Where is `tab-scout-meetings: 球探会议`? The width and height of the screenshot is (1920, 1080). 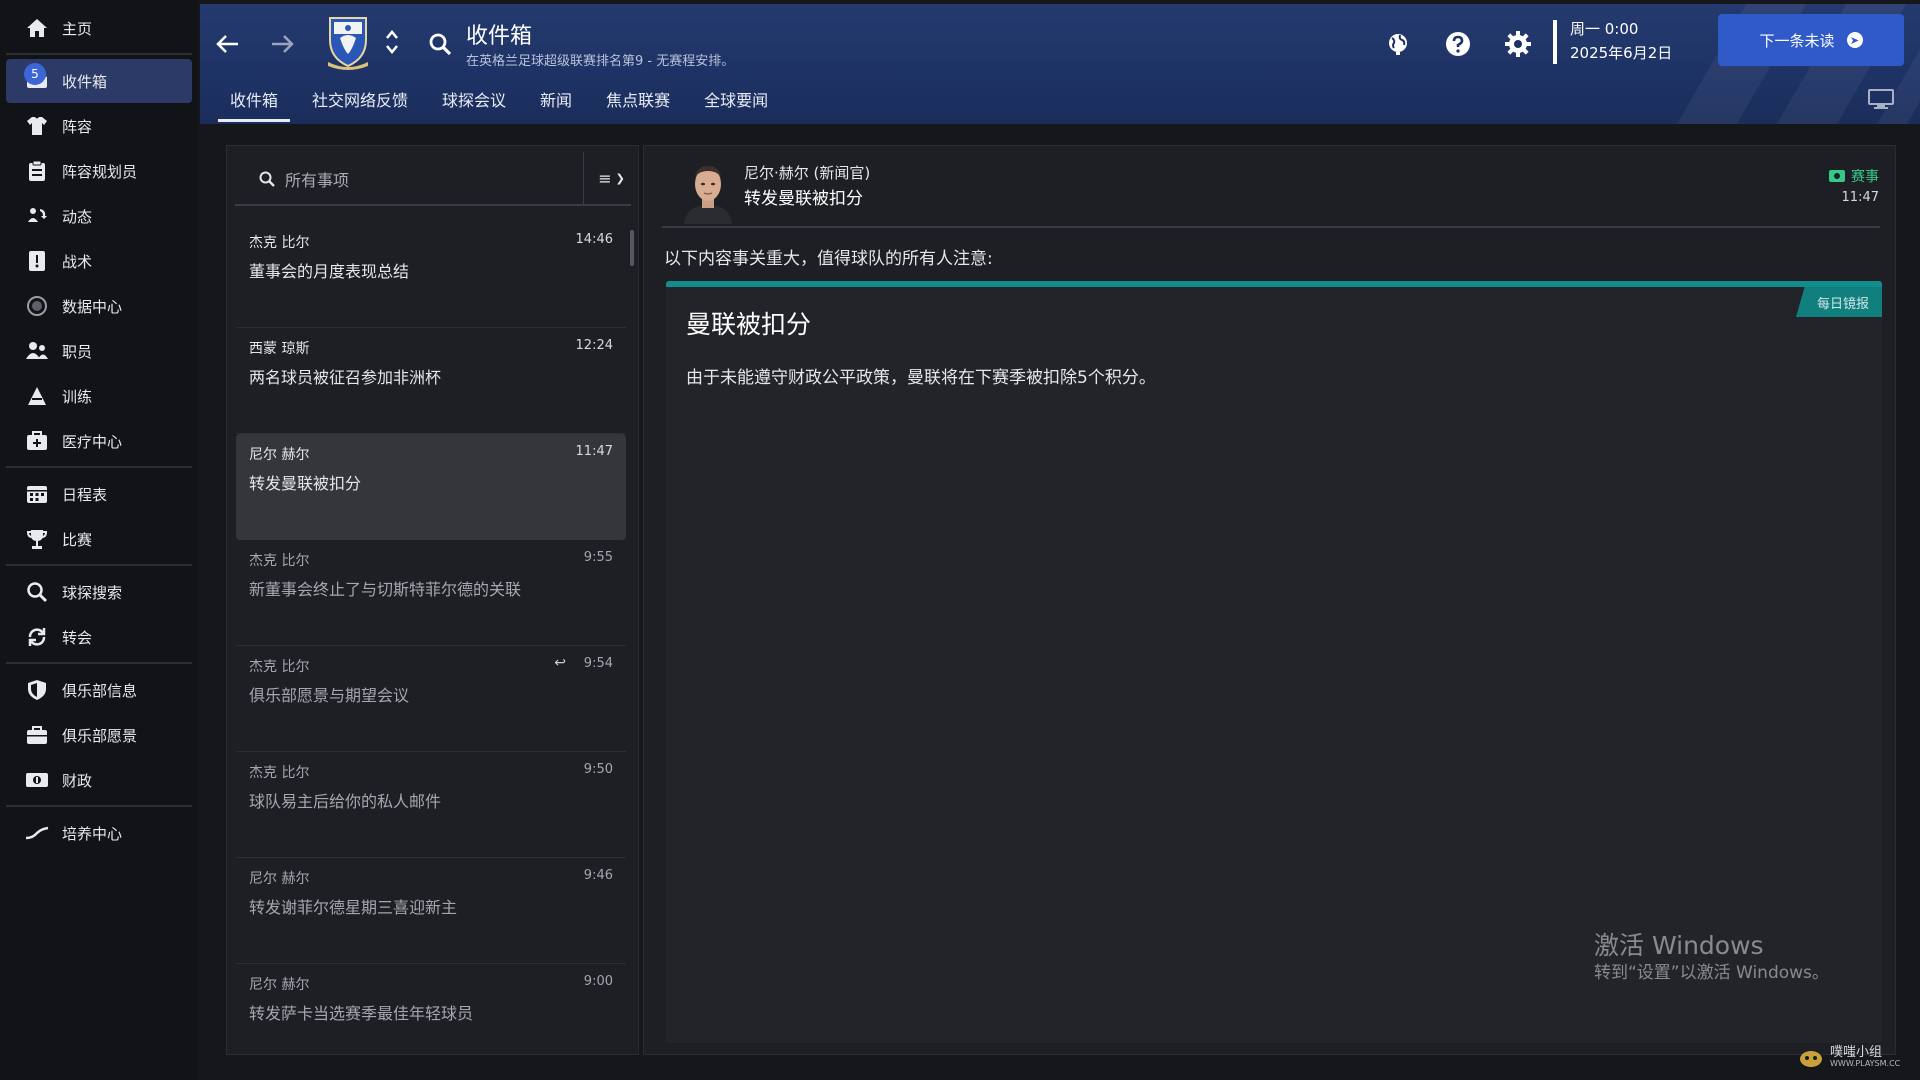
tab-scout-meetings: 球探会议 is located at coordinates (474, 105).